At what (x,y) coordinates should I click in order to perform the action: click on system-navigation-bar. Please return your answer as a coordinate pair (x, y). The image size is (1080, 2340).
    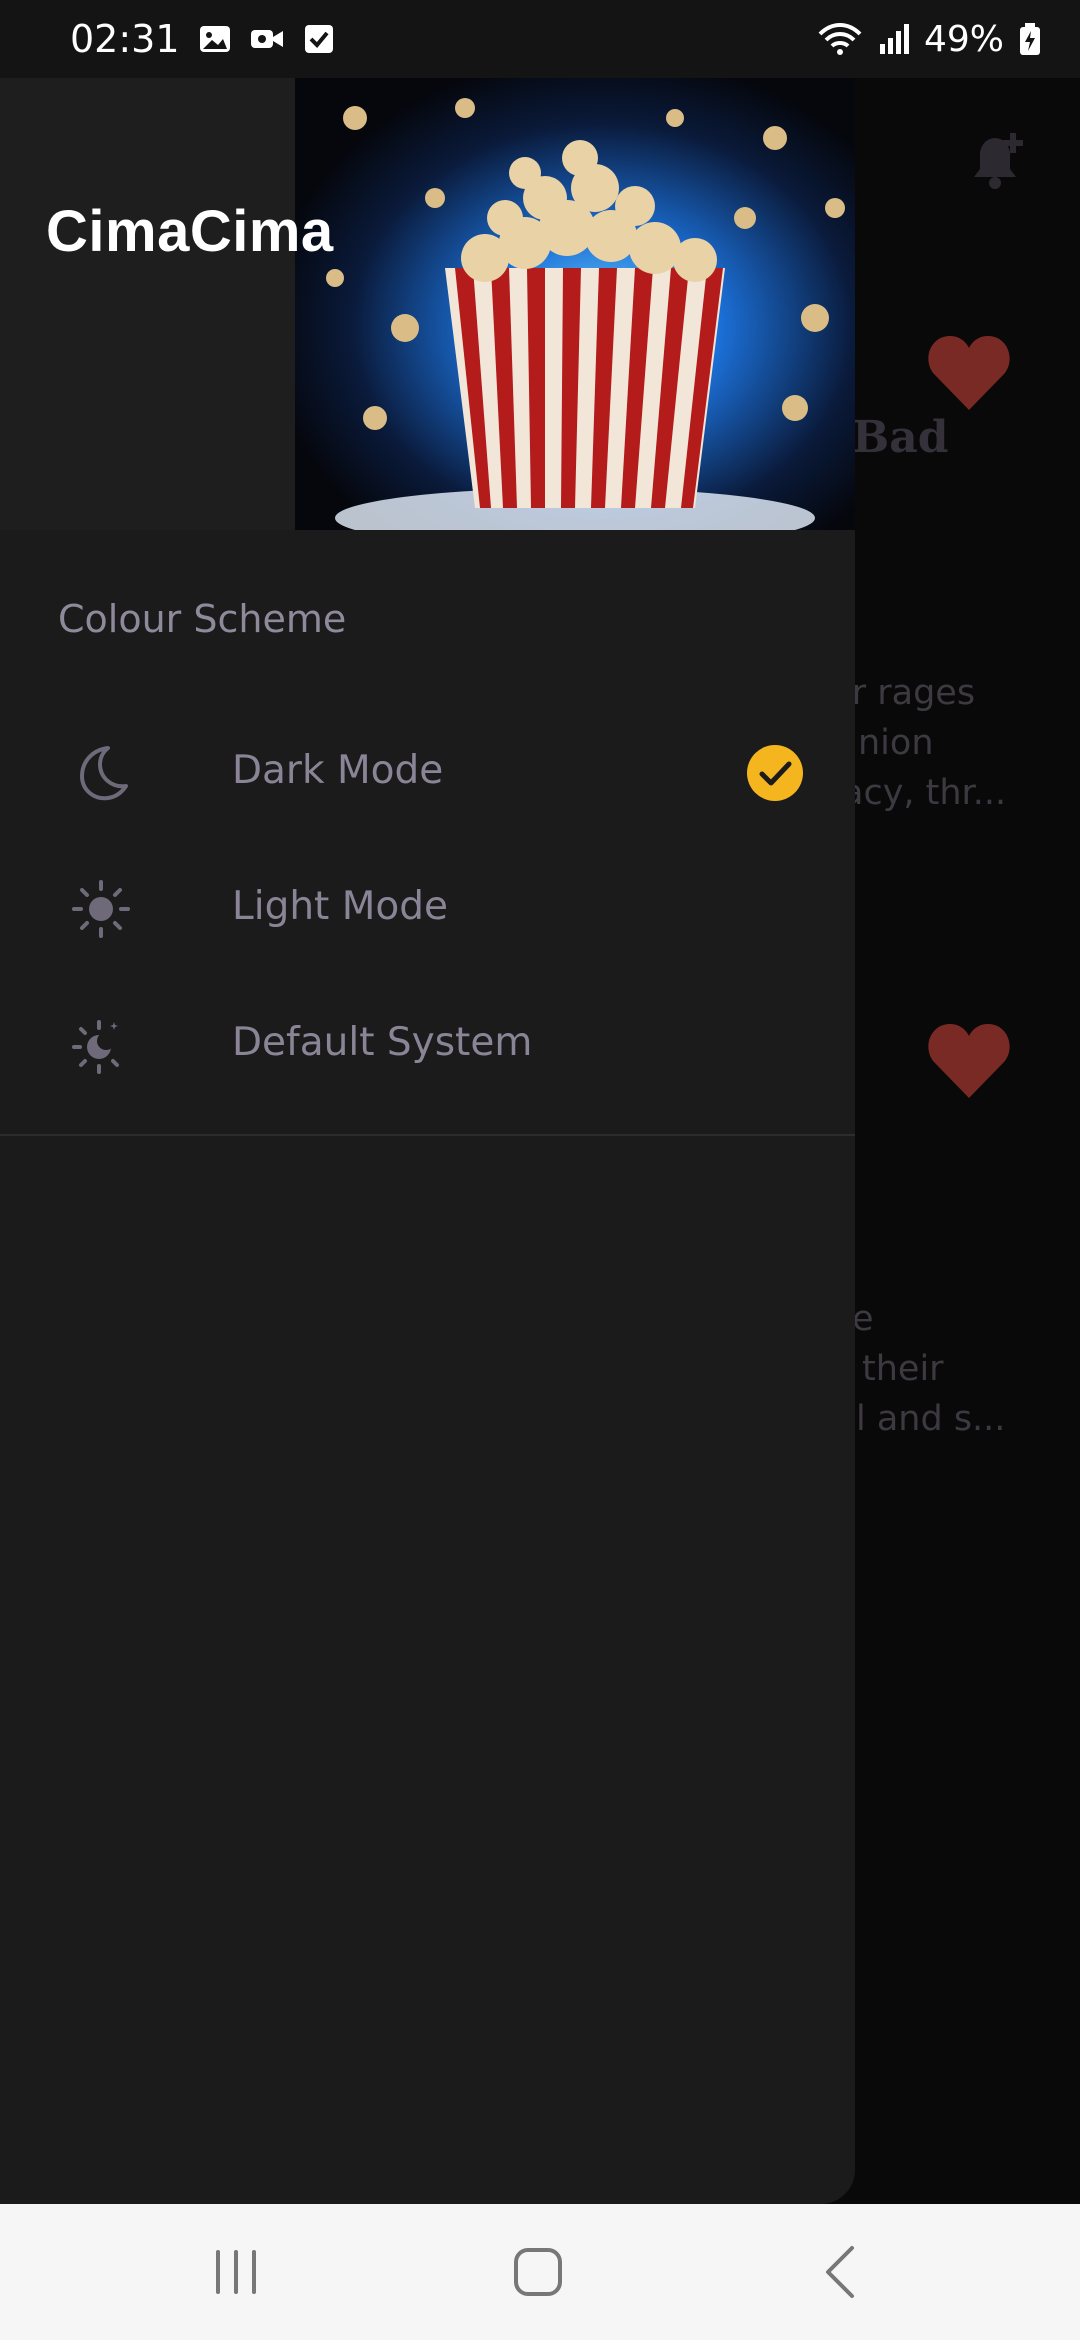
    Looking at the image, I should click on (540, 2272).